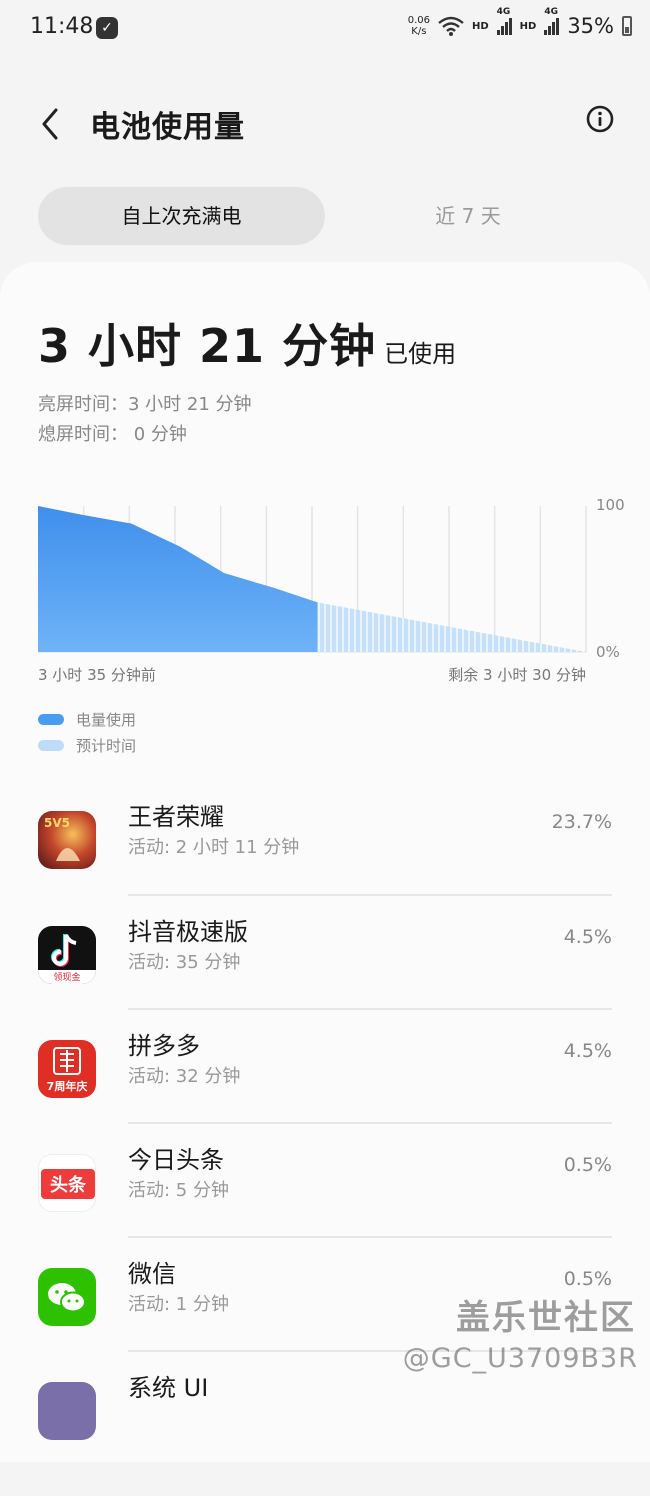  I want to click on status-icons: 0.06 K/s HD 4G HD 4G 35%, so click(519, 22).